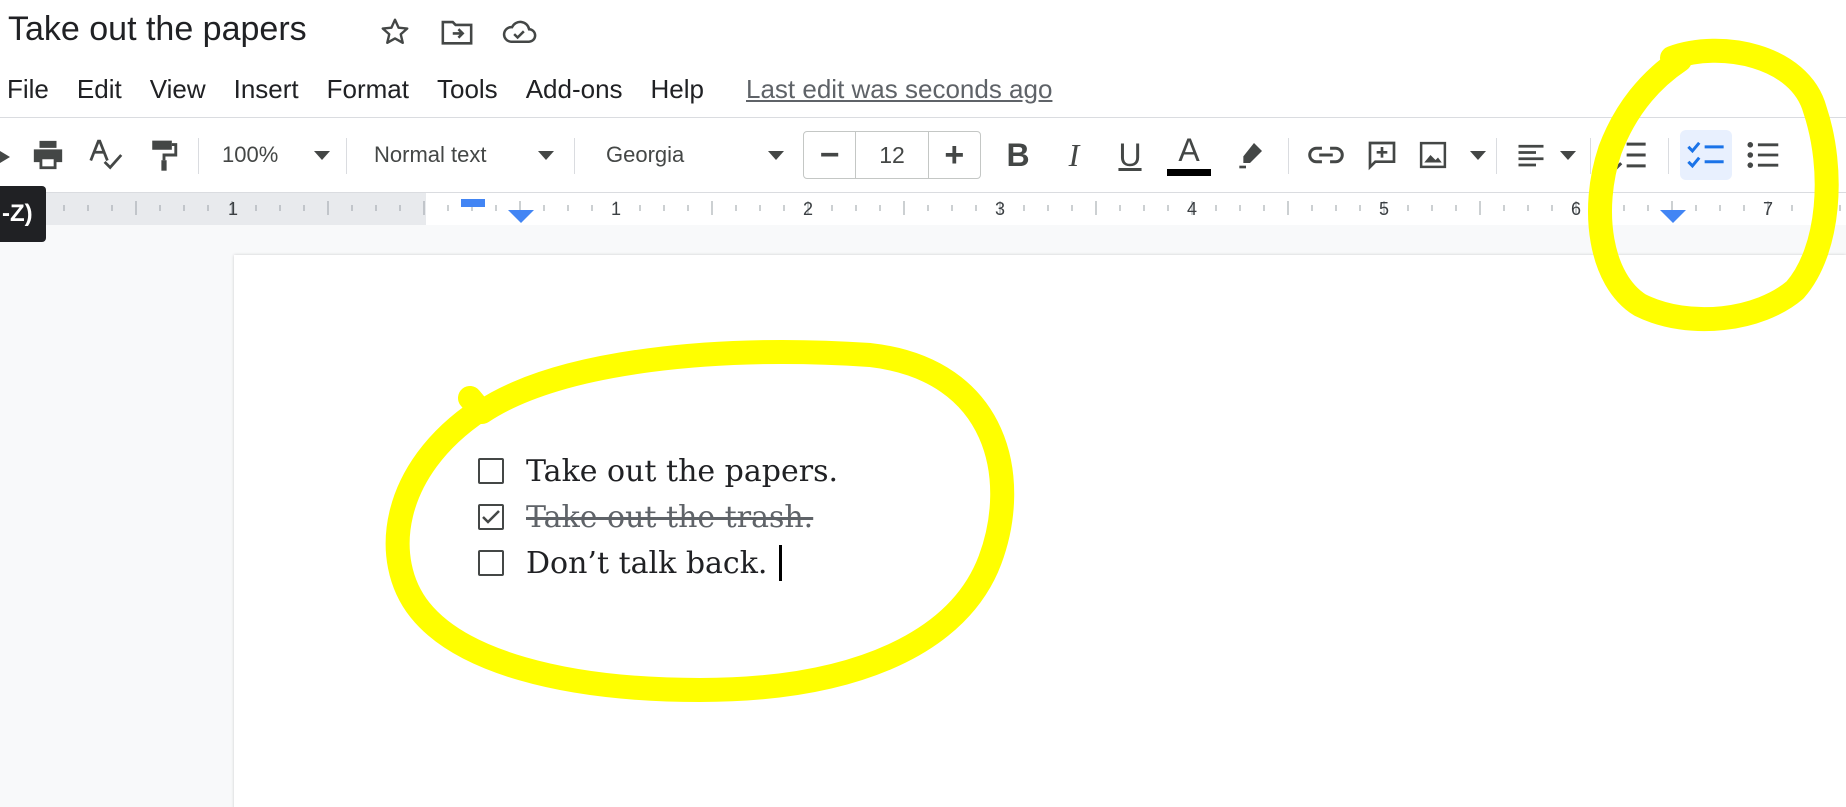  Describe the element at coordinates (1576, 209) in the screenshot. I see `ruler-label: 6` at that location.